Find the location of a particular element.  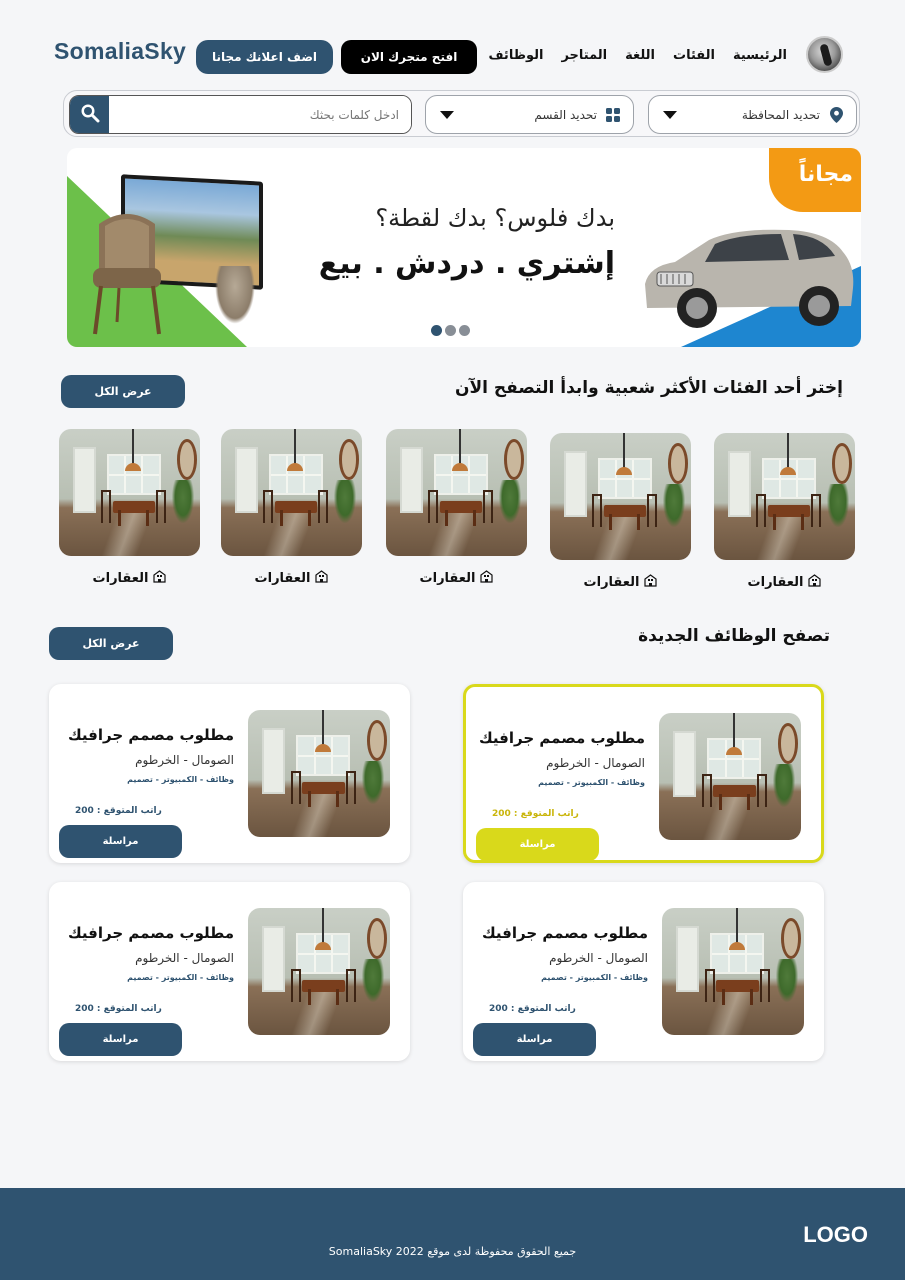

nav-item-home: الرئيسية is located at coordinates (760, 55).